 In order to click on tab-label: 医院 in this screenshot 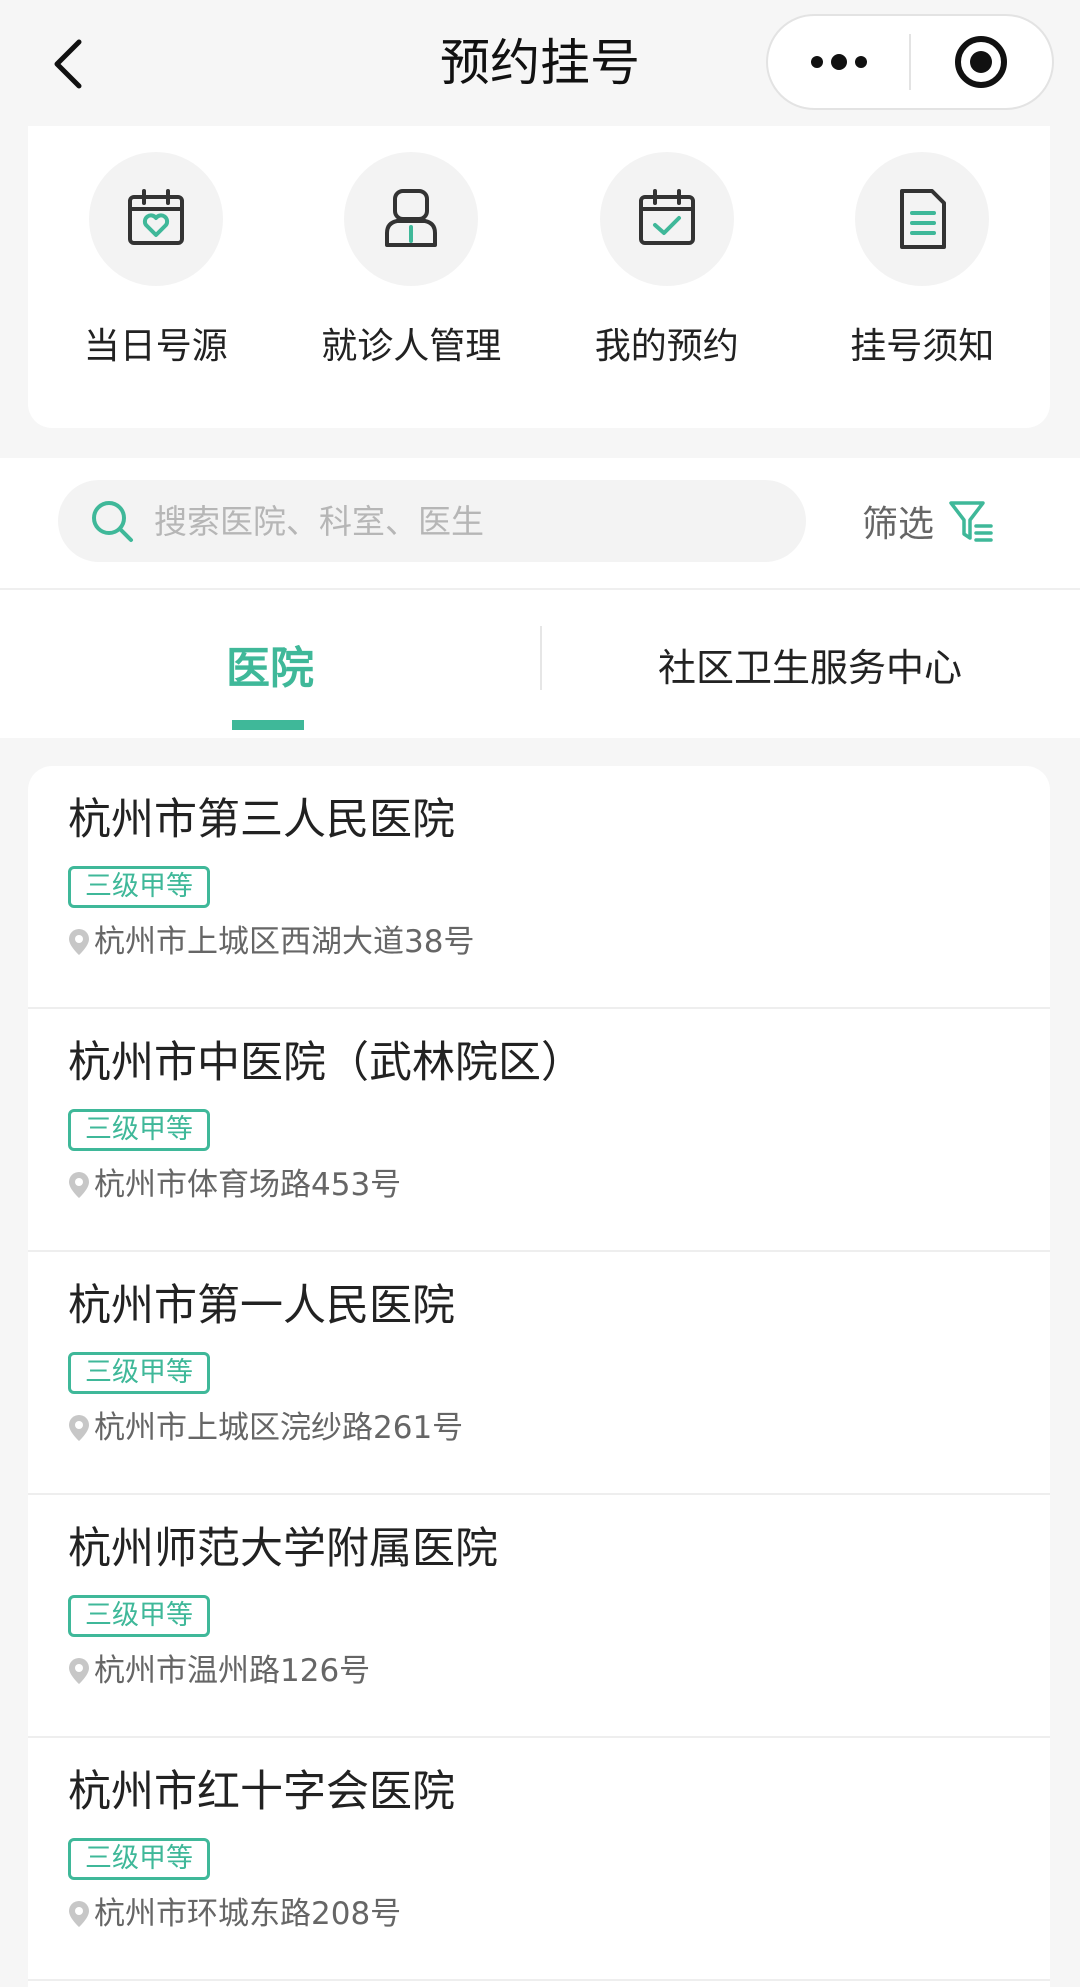, I will do `click(270, 668)`.